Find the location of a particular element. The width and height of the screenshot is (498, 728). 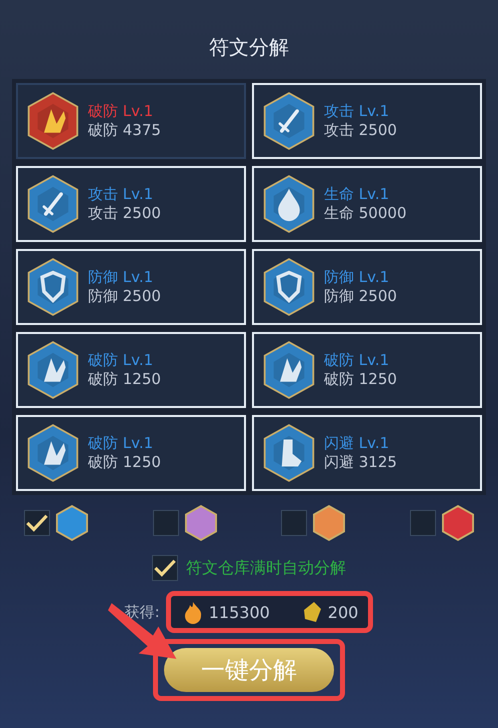

rune-name: 生命 Lv.1 is located at coordinates (357, 194).